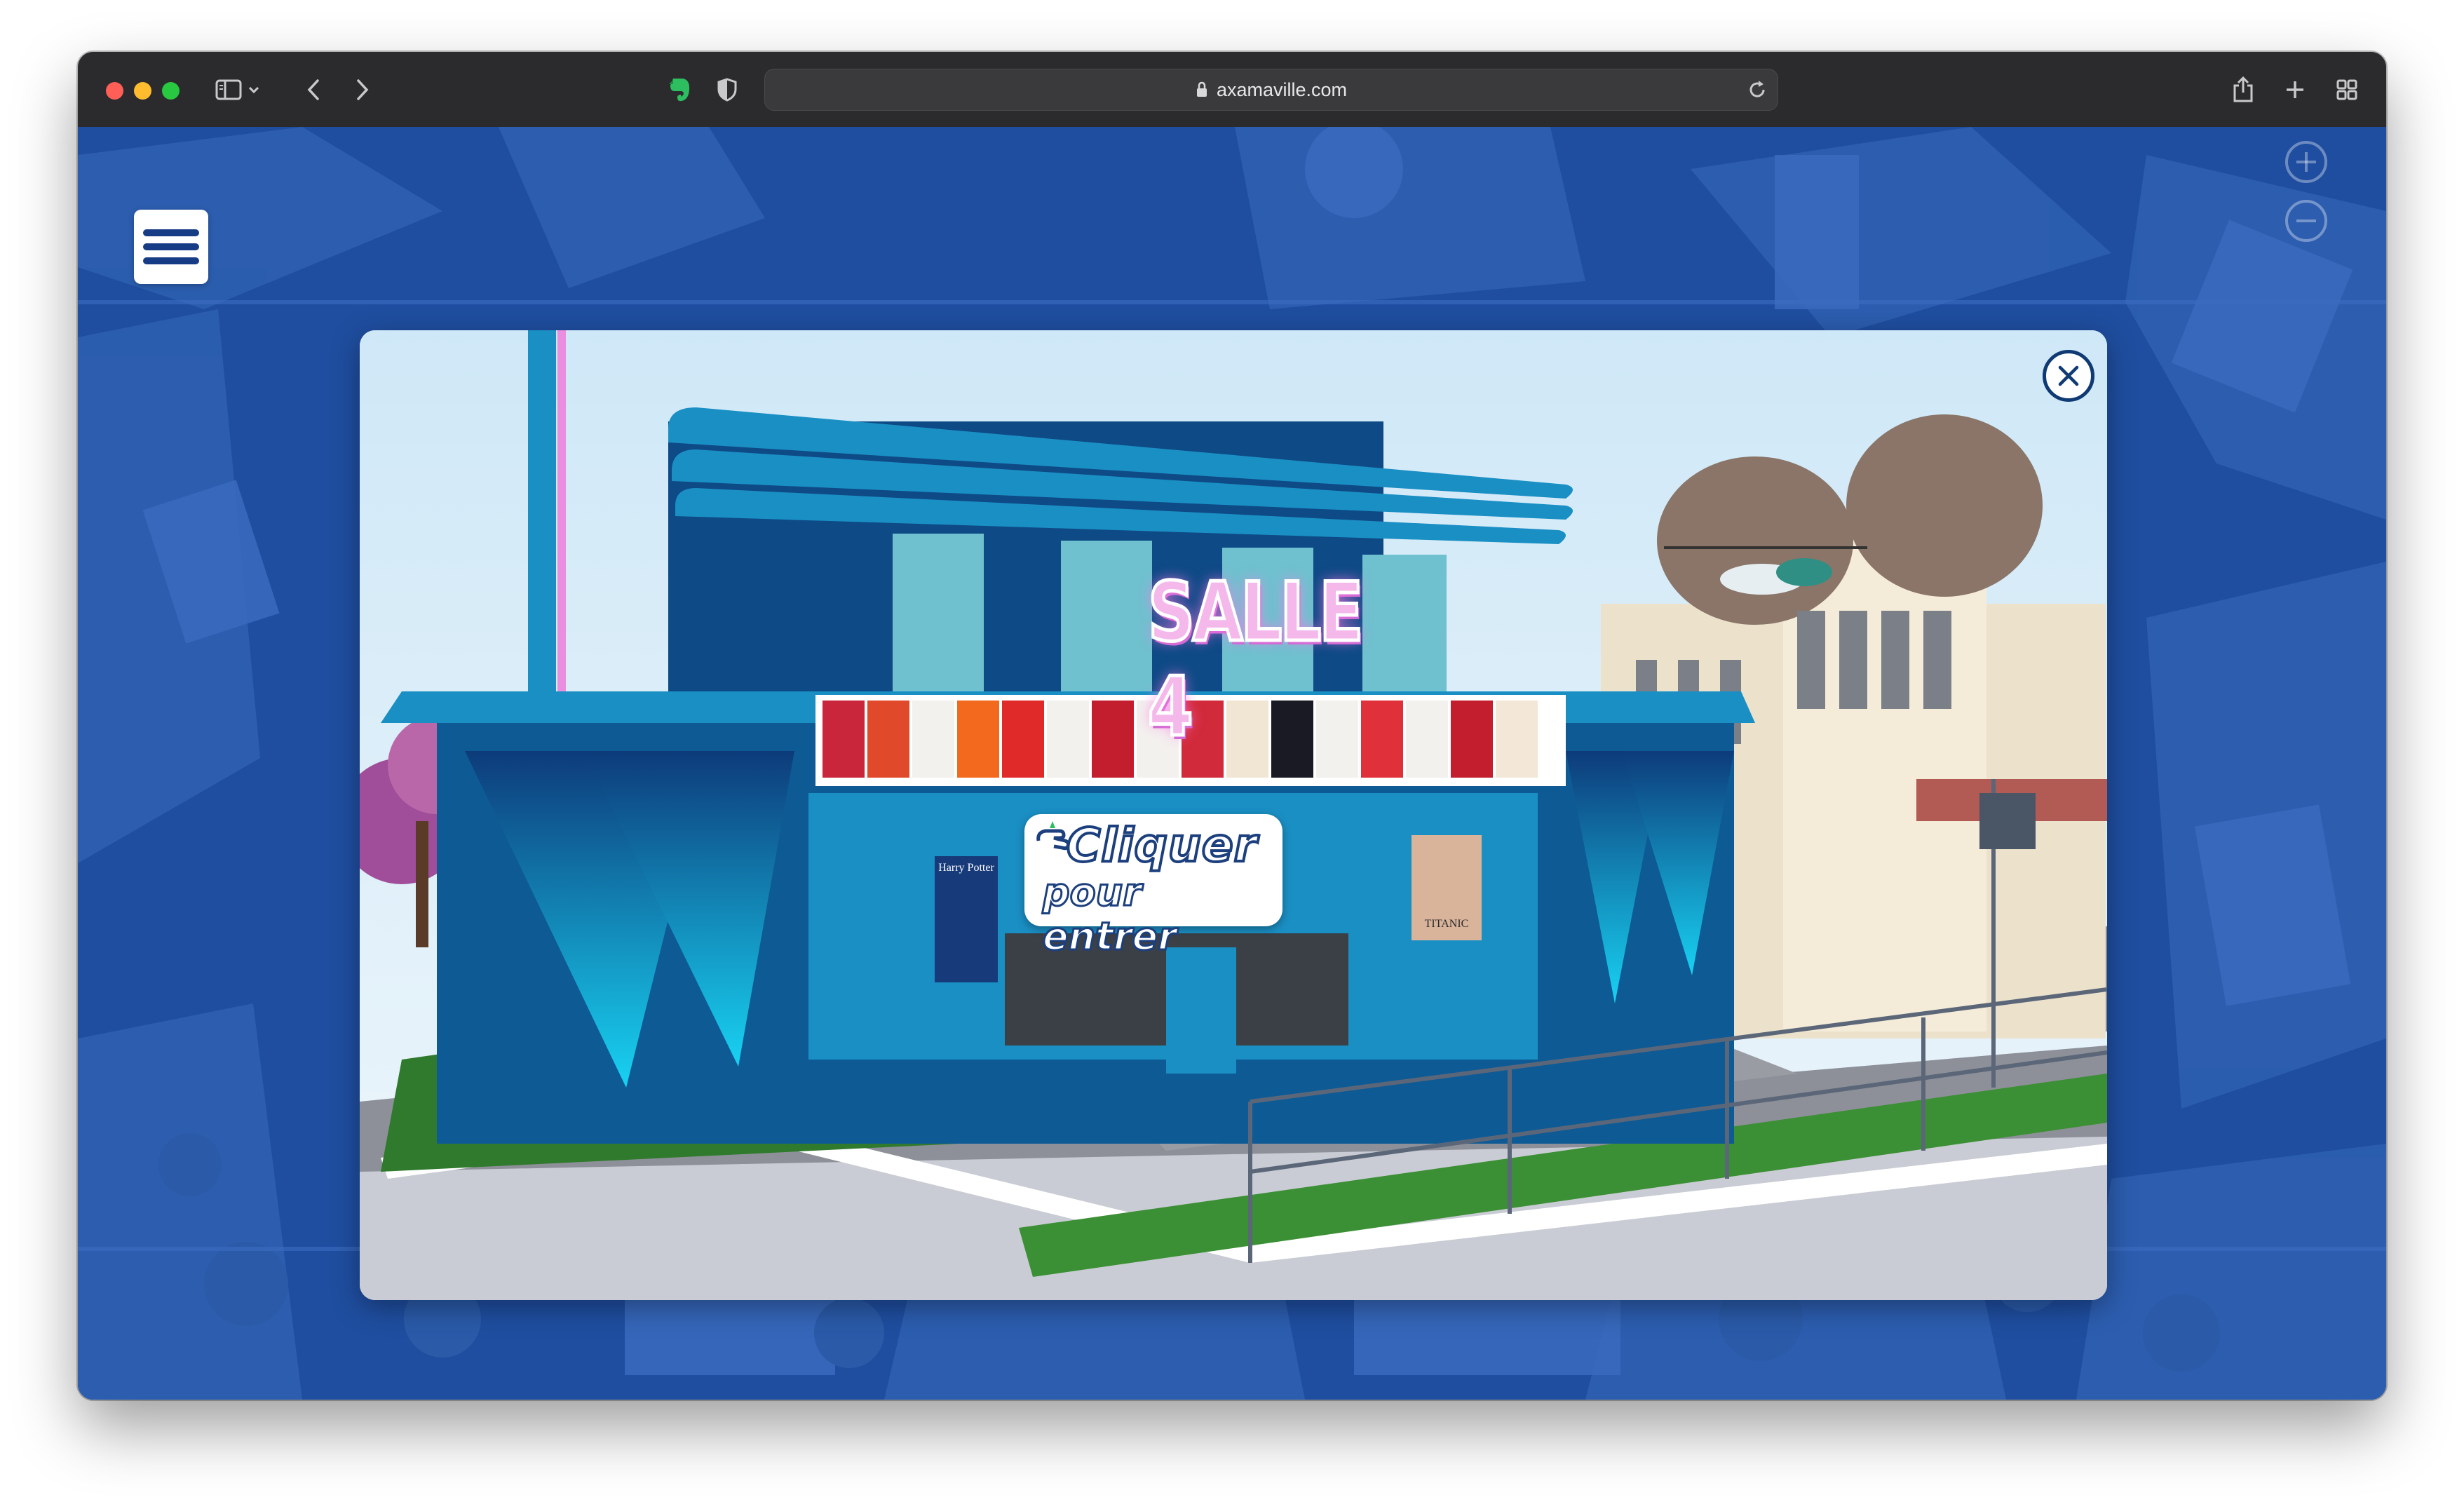 The image size is (2464, 1502). I want to click on browser-toolbar: axamaville.com, so click(1232, 90).